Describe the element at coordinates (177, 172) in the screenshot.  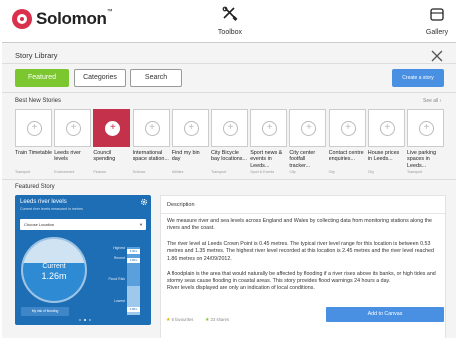
I see `story-category: Utilities` at that location.